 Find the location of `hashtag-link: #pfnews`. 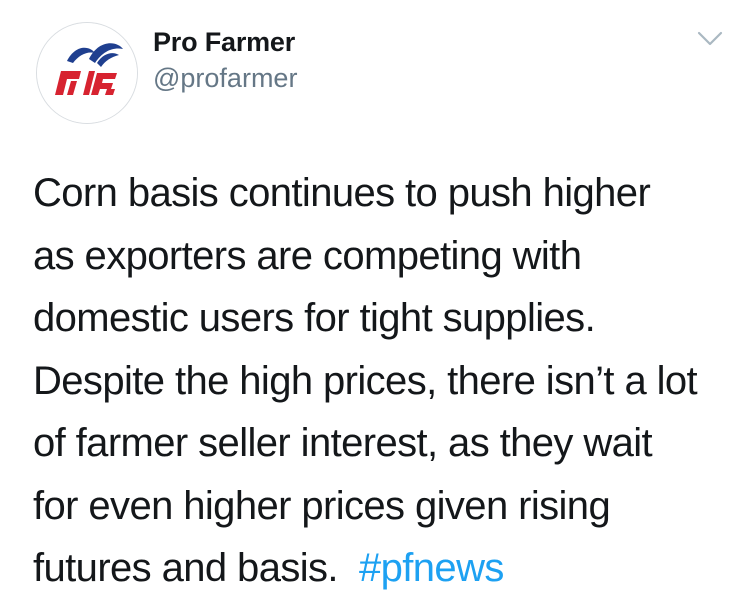

hashtag-link: #pfnews is located at coordinates (431, 568).